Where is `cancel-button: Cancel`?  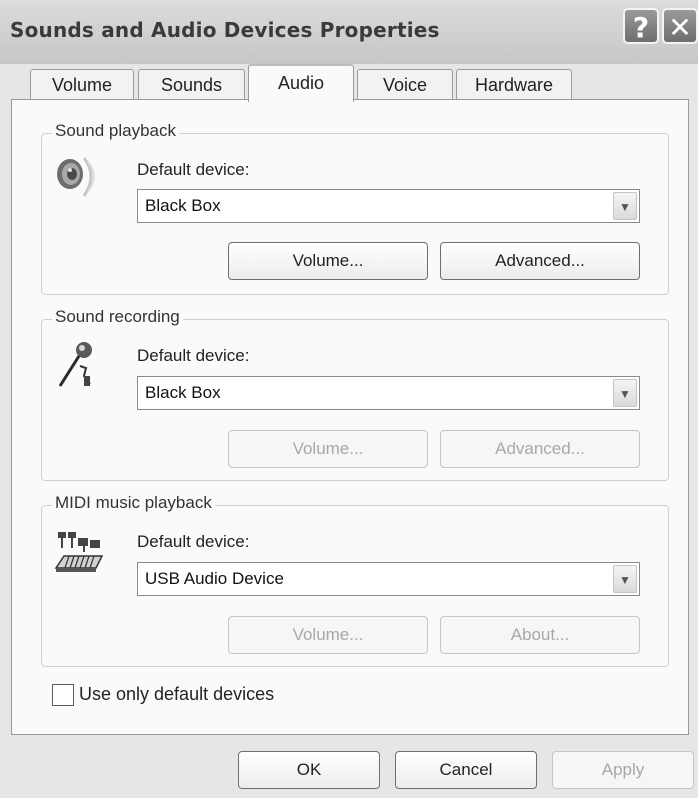
cancel-button: Cancel is located at coordinates (466, 770).